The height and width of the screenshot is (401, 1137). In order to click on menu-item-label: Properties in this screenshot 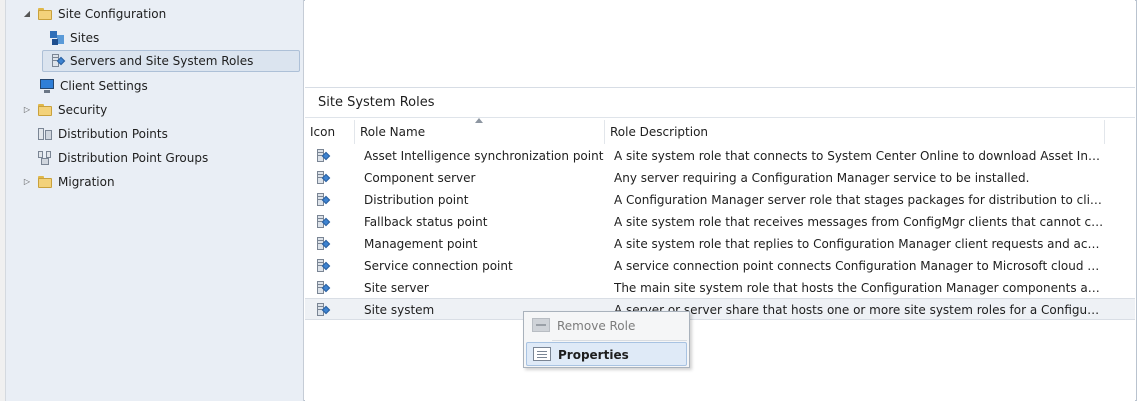, I will do `click(593, 355)`.